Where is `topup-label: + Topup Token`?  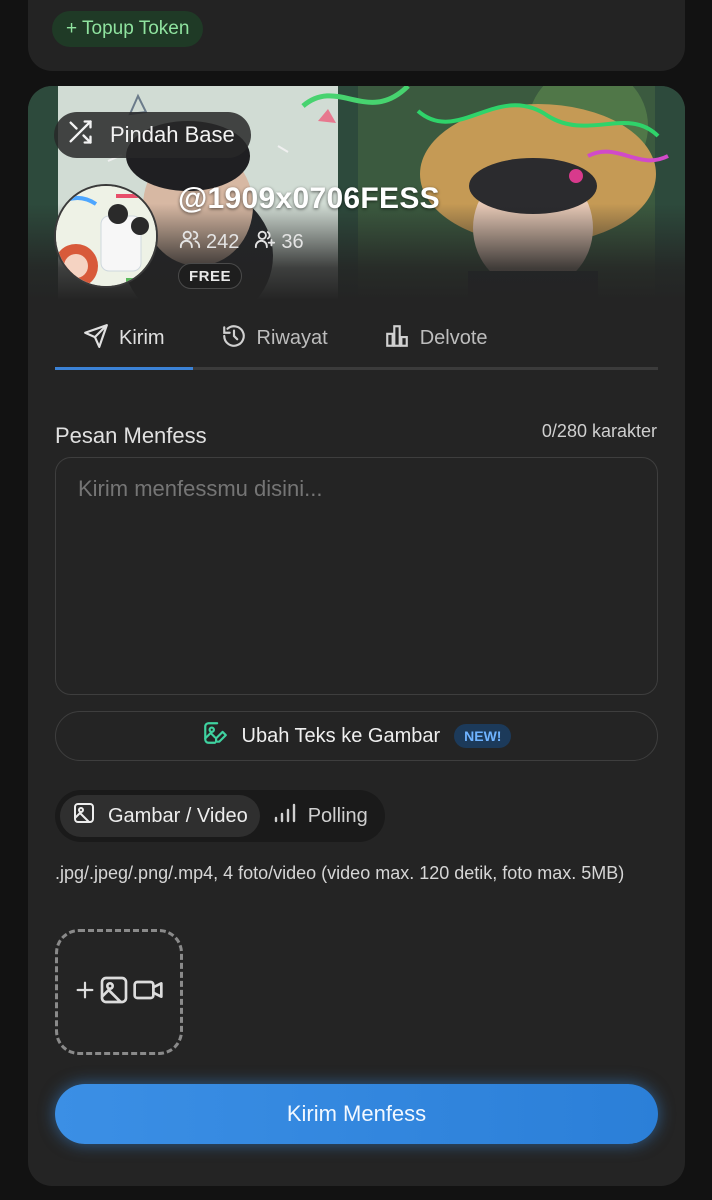 topup-label: + Topup Token is located at coordinates (128, 28).